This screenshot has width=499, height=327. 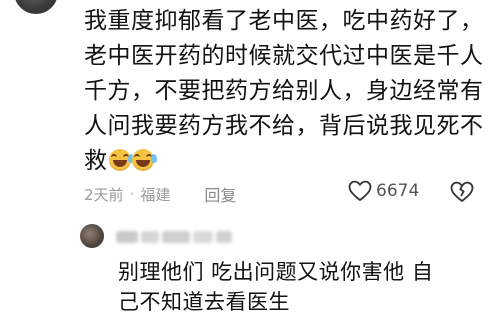 What do you see at coordinates (284, 126) in the screenshot?
I see `comment-line: 人问我要药方我不给，背后说我见死不` at bounding box center [284, 126].